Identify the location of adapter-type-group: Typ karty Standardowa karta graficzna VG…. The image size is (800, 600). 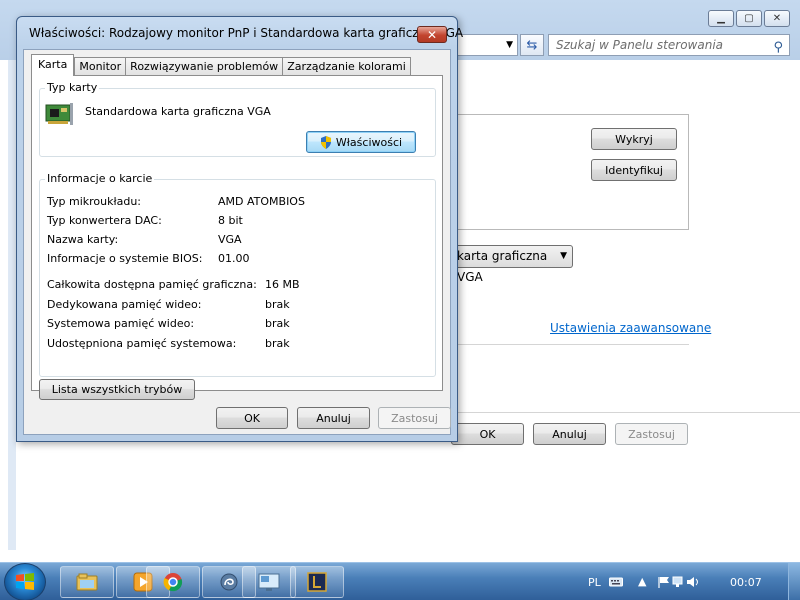
(237, 119).